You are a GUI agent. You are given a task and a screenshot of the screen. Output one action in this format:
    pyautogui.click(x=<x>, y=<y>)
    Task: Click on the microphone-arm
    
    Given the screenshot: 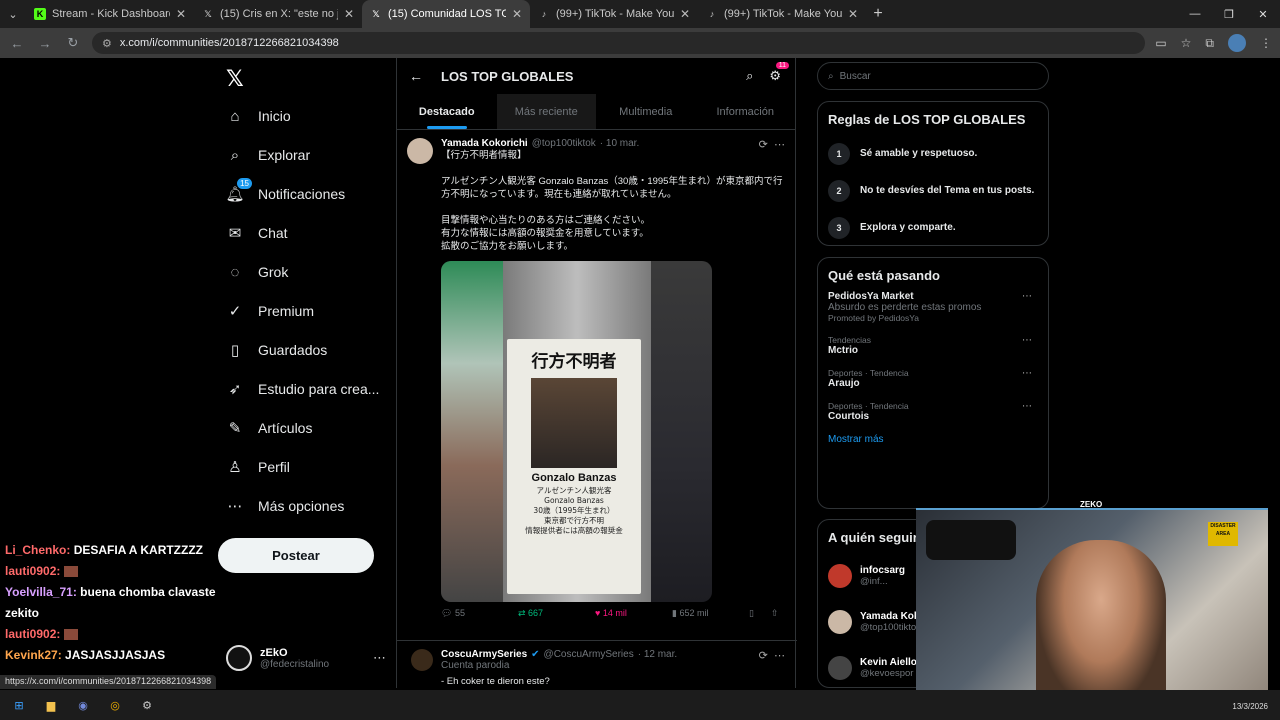 What is the action you would take?
    pyautogui.click(x=971, y=540)
    